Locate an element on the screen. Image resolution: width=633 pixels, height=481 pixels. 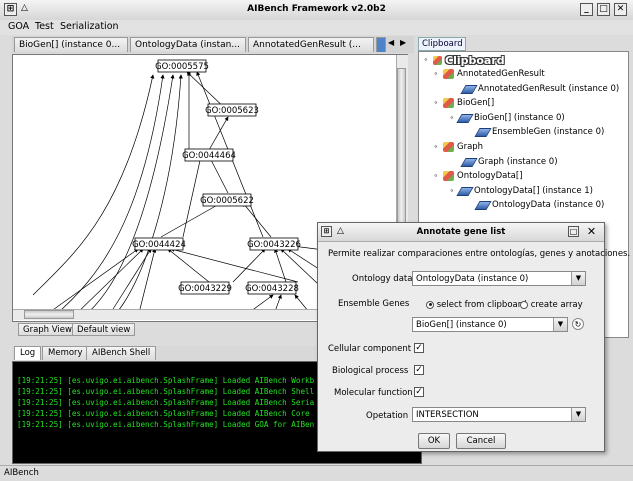
cellular-component-checkbox: ✓ is located at coordinates (419, 348).